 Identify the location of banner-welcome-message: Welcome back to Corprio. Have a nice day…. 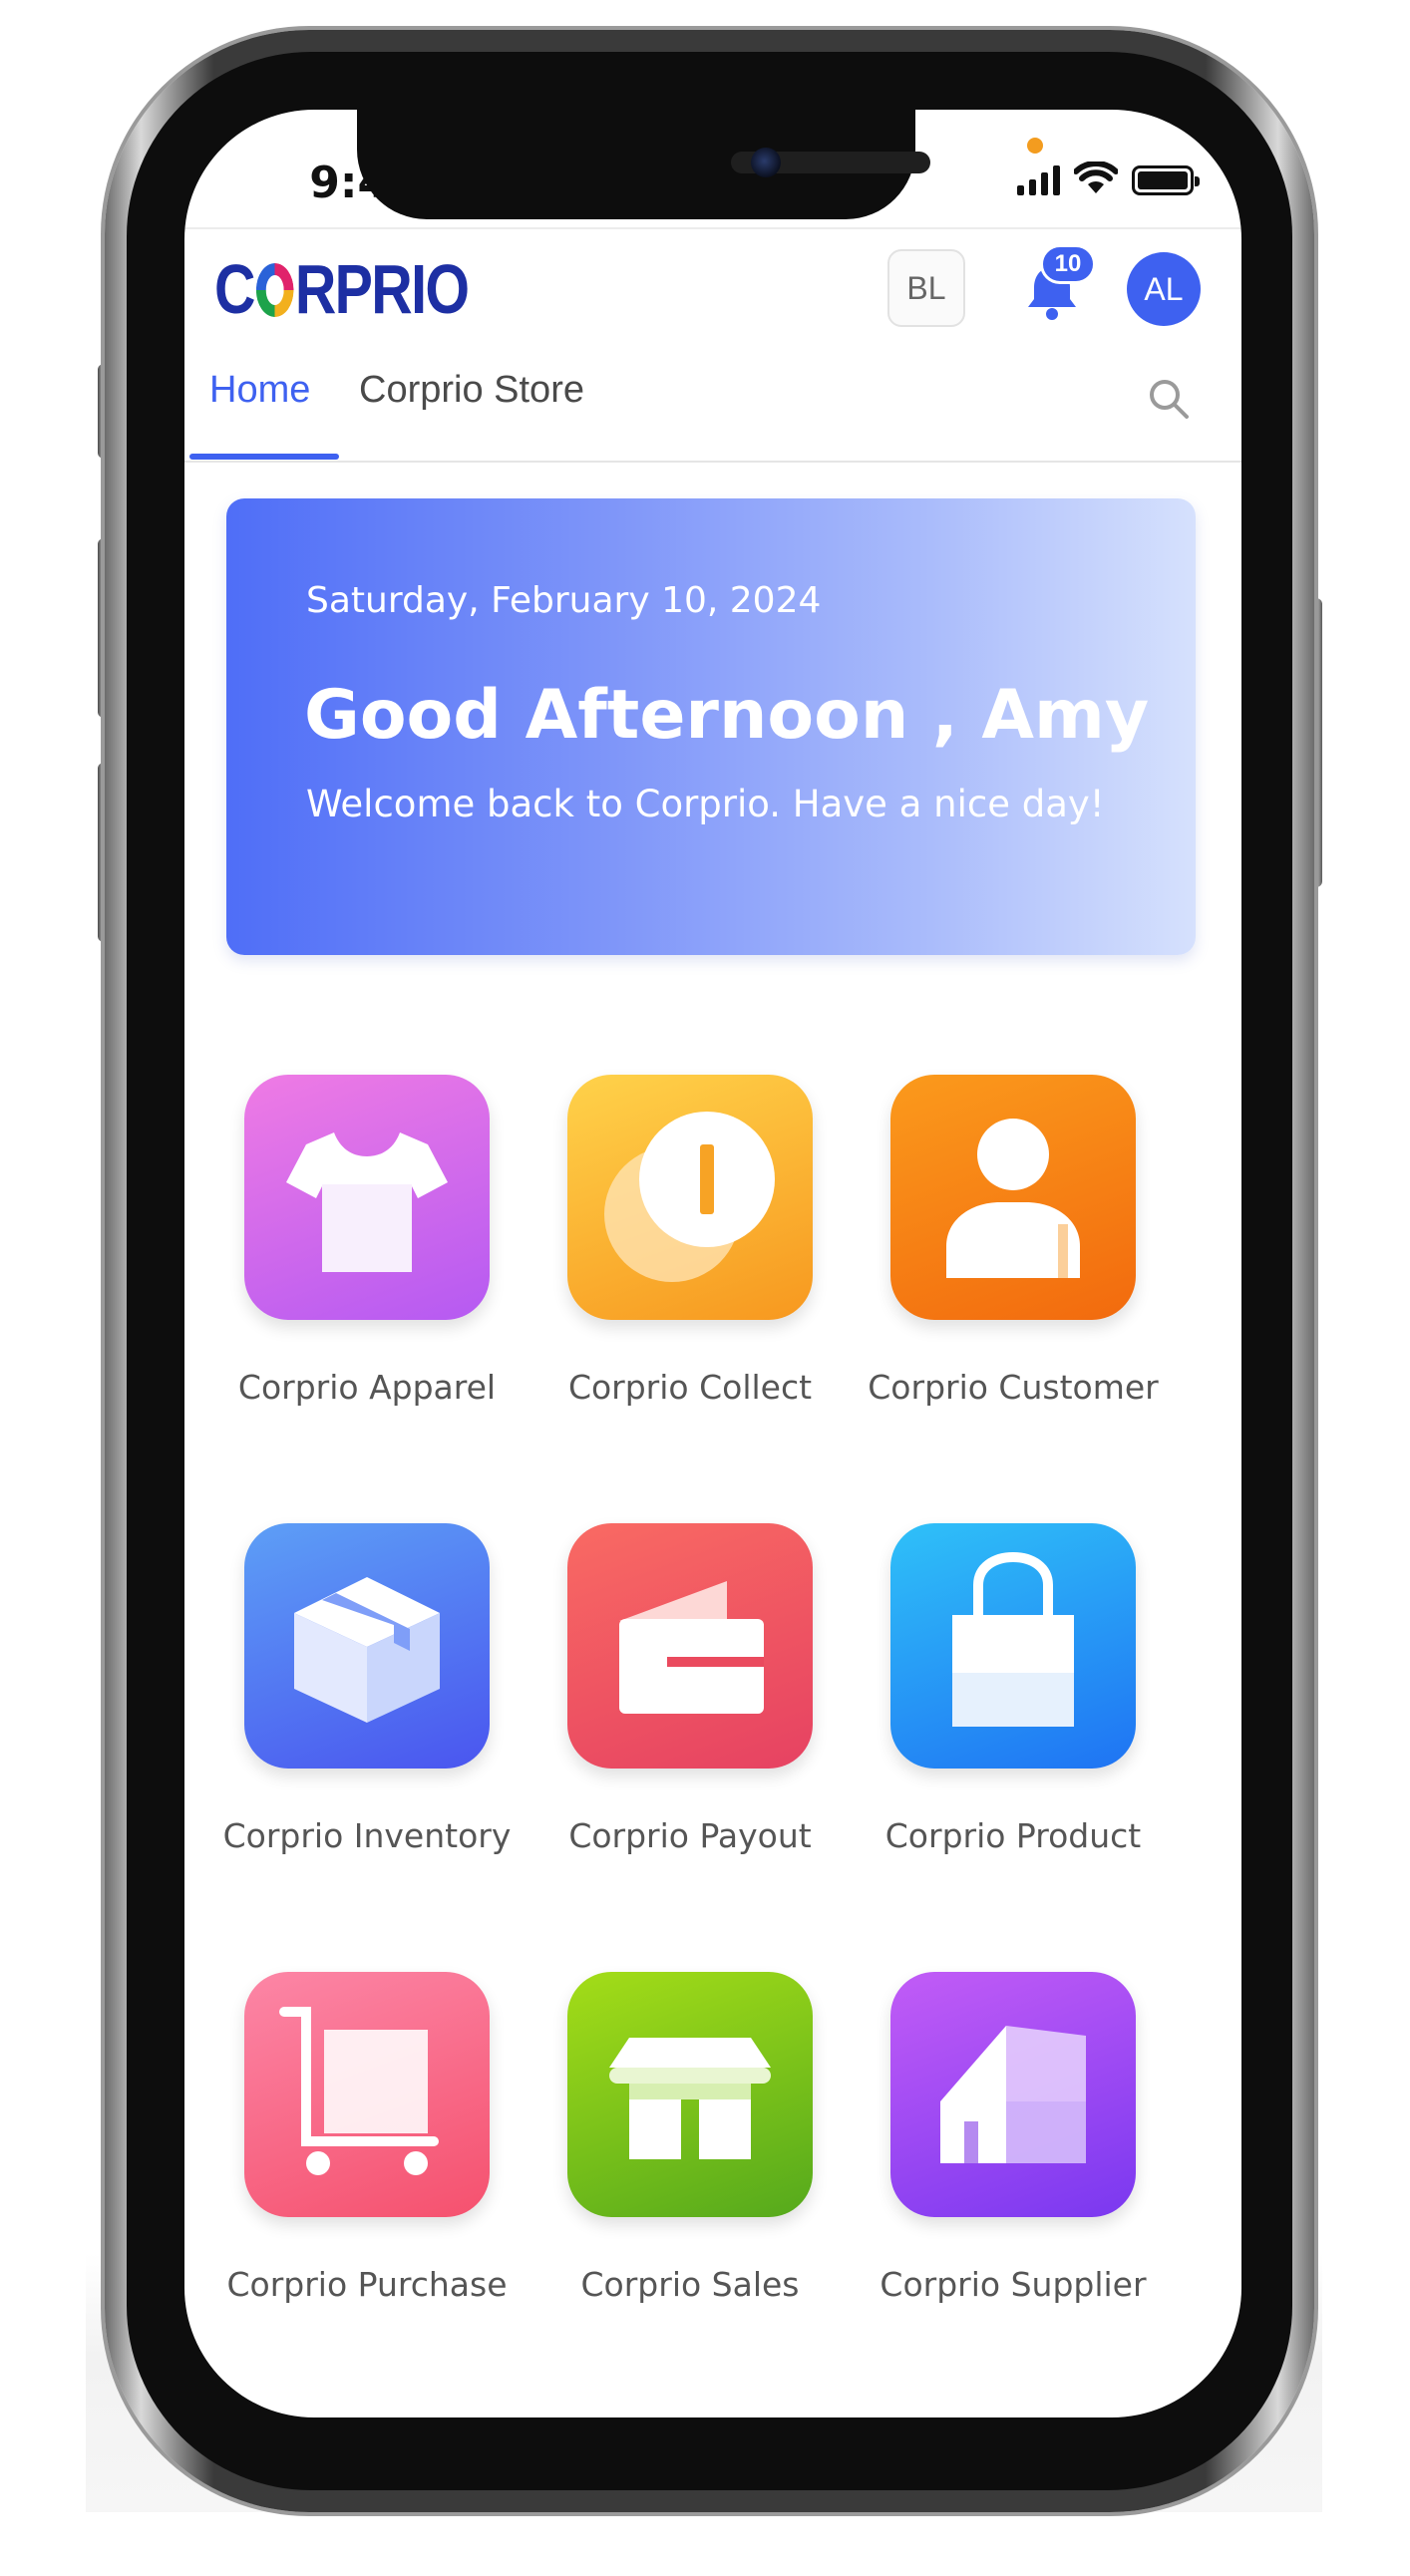
(705, 804).